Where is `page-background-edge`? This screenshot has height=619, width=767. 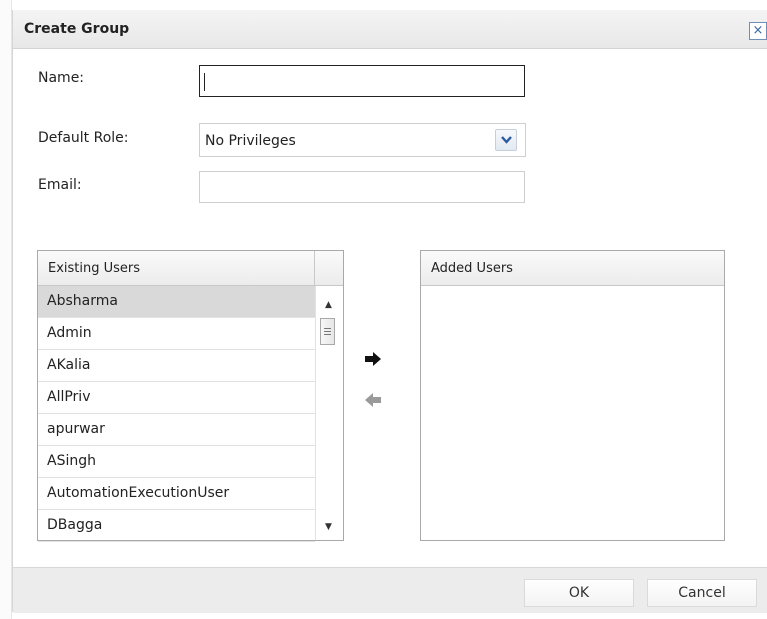 page-background-edge is located at coordinates (6, 309).